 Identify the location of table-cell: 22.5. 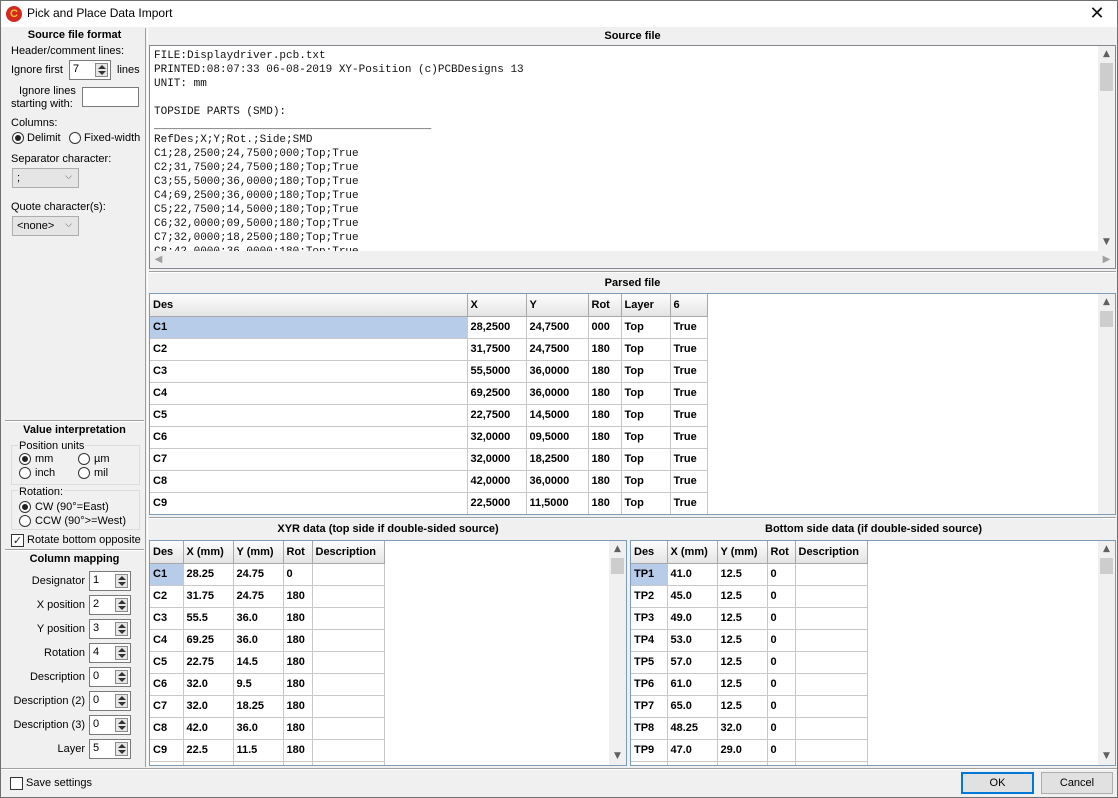
(208, 750).